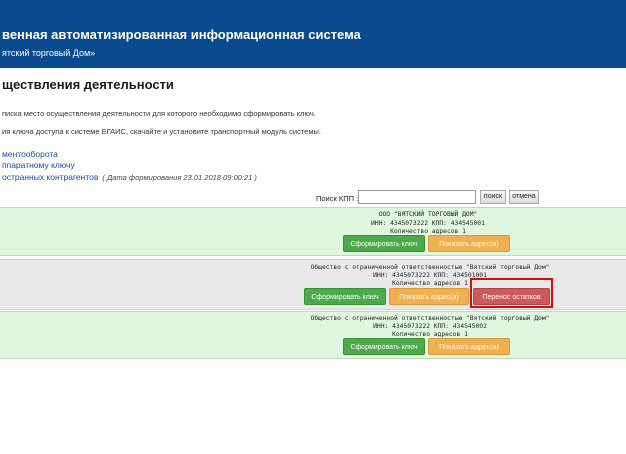 The height and width of the screenshot is (454, 626). Describe the element at coordinates (88, 84) in the screenshot. I see `page-title: ществления деятельности` at that location.